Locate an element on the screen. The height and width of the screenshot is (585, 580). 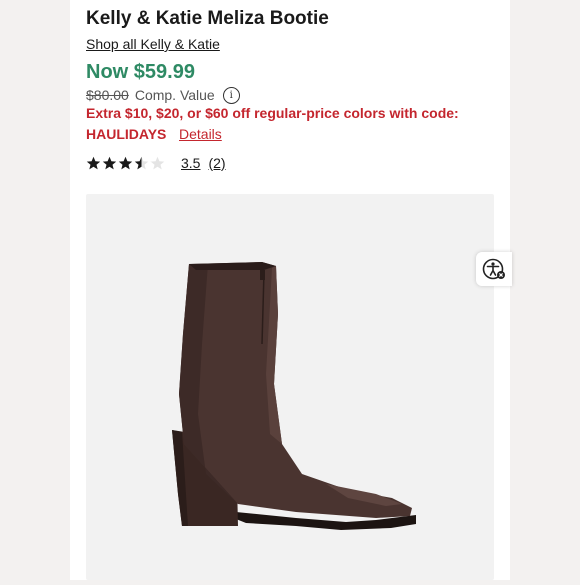
promo-code: HAULIDAYS is located at coordinates (126, 134).